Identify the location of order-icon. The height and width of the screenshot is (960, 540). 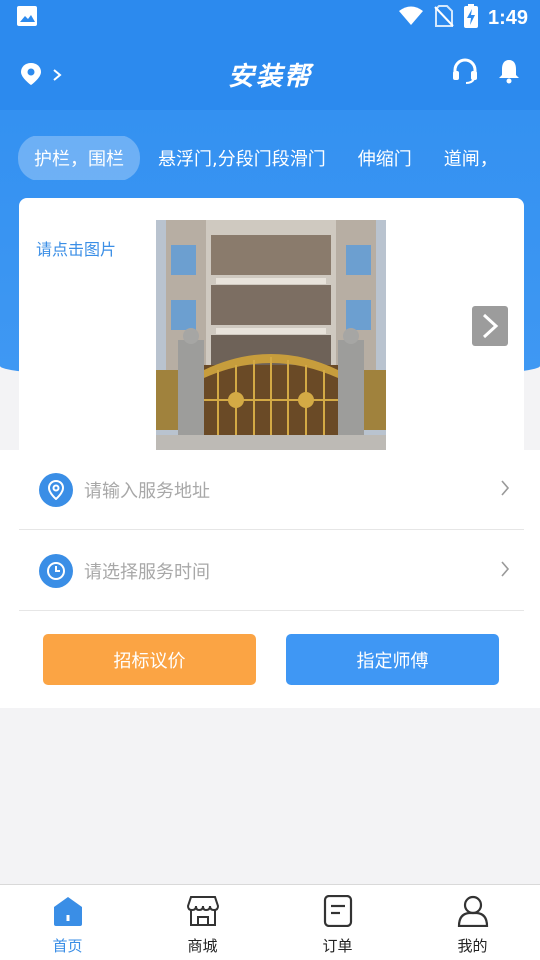
(338, 912).